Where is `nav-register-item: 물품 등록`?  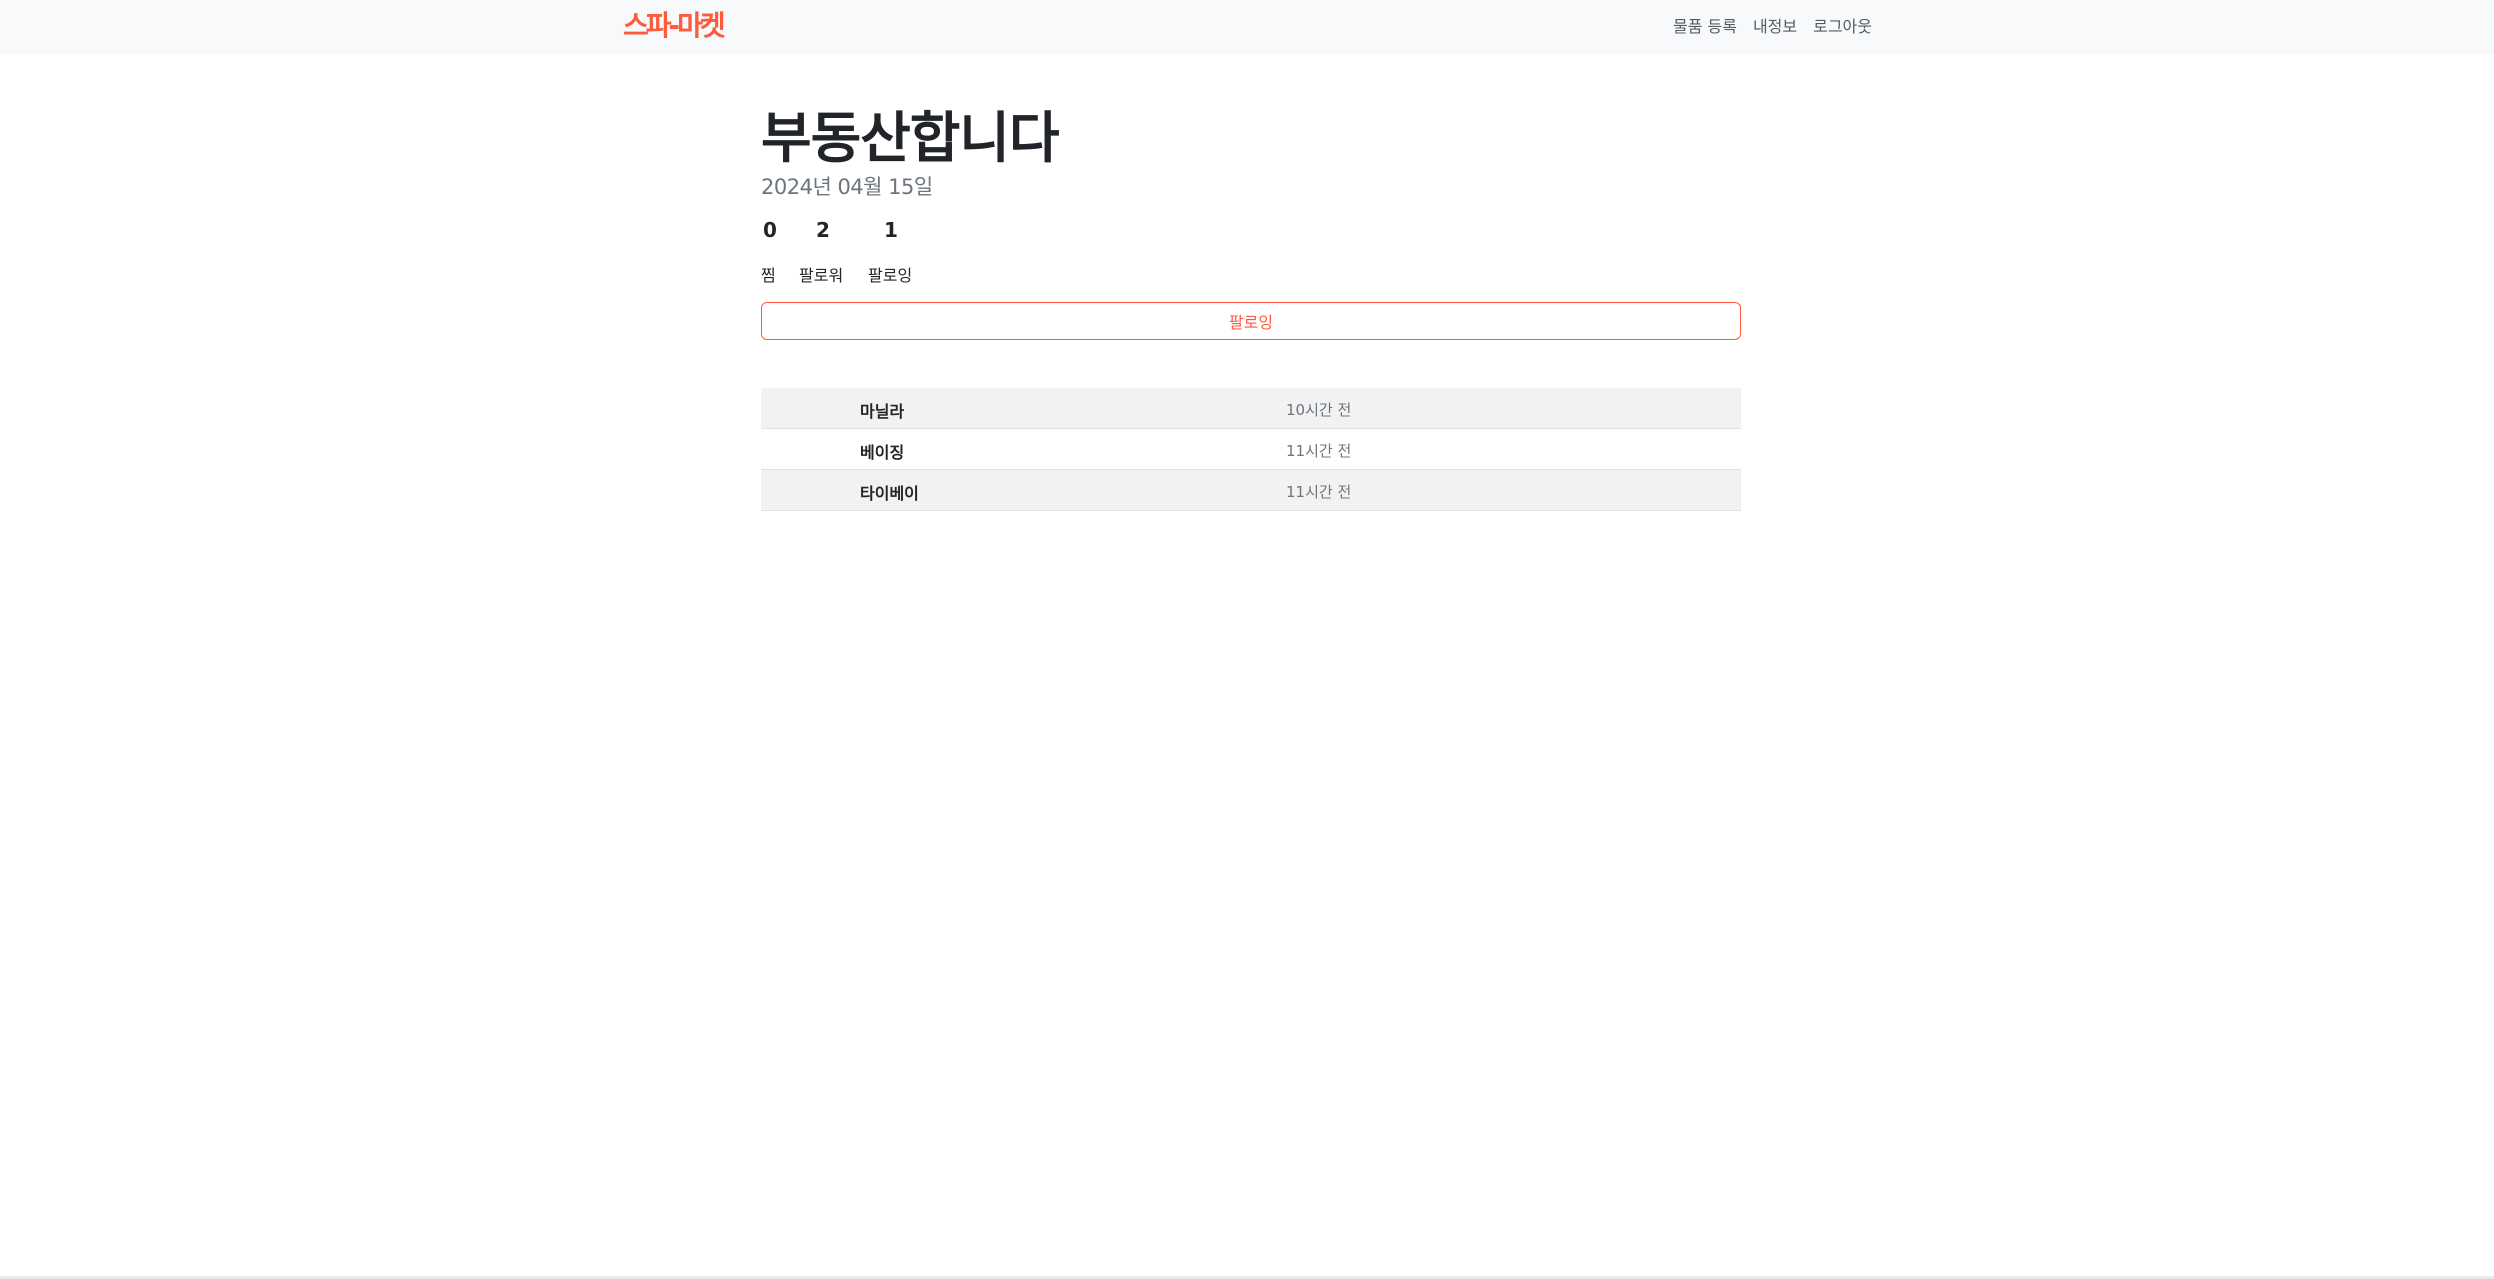
nav-register-item: 물품 등록 is located at coordinates (1705, 25).